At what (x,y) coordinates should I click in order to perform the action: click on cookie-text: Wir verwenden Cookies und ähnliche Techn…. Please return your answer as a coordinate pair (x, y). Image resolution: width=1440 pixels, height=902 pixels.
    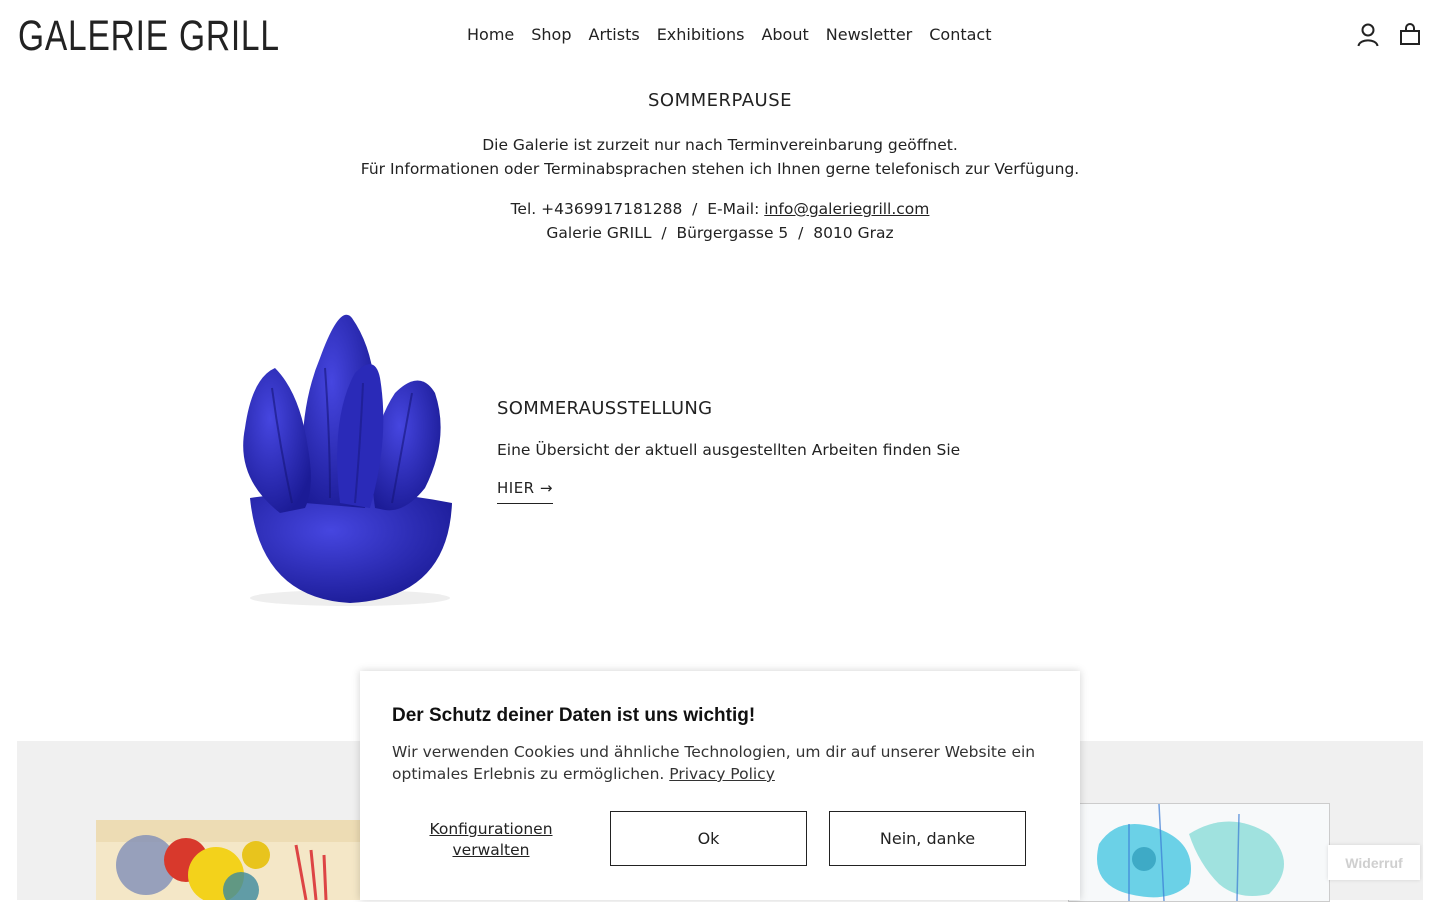
    Looking at the image, I should click on (717, 763).